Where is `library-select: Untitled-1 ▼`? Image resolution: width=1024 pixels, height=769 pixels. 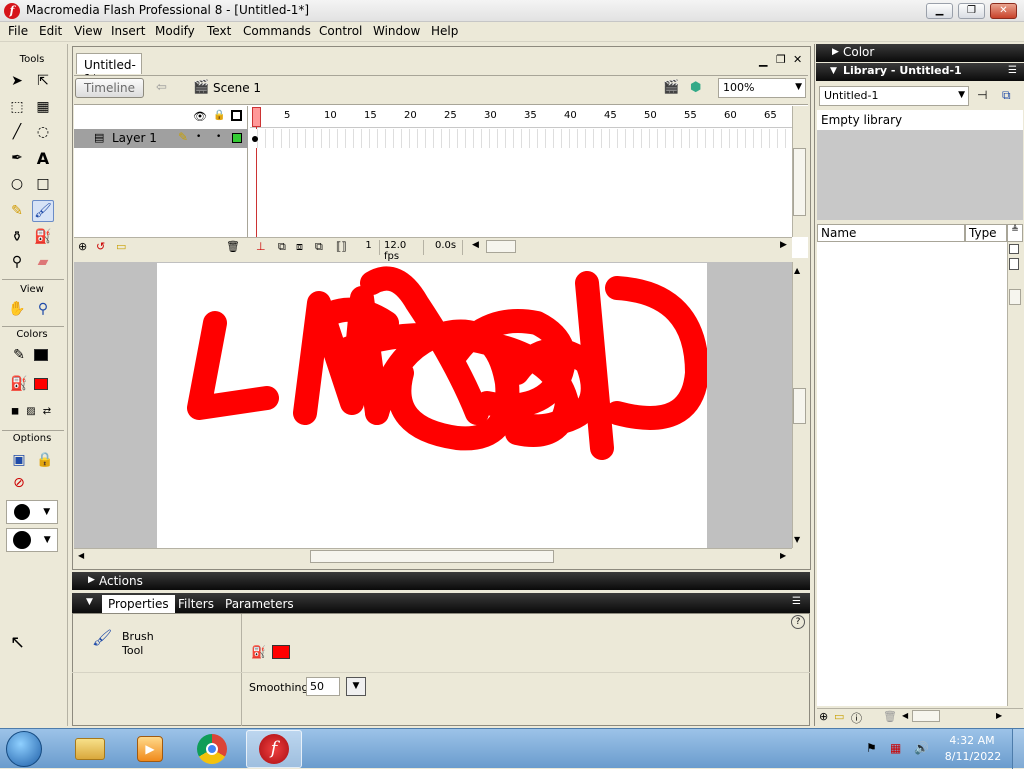
library-select: Untitled-1 ▼ is located at coordinates (894, 96).